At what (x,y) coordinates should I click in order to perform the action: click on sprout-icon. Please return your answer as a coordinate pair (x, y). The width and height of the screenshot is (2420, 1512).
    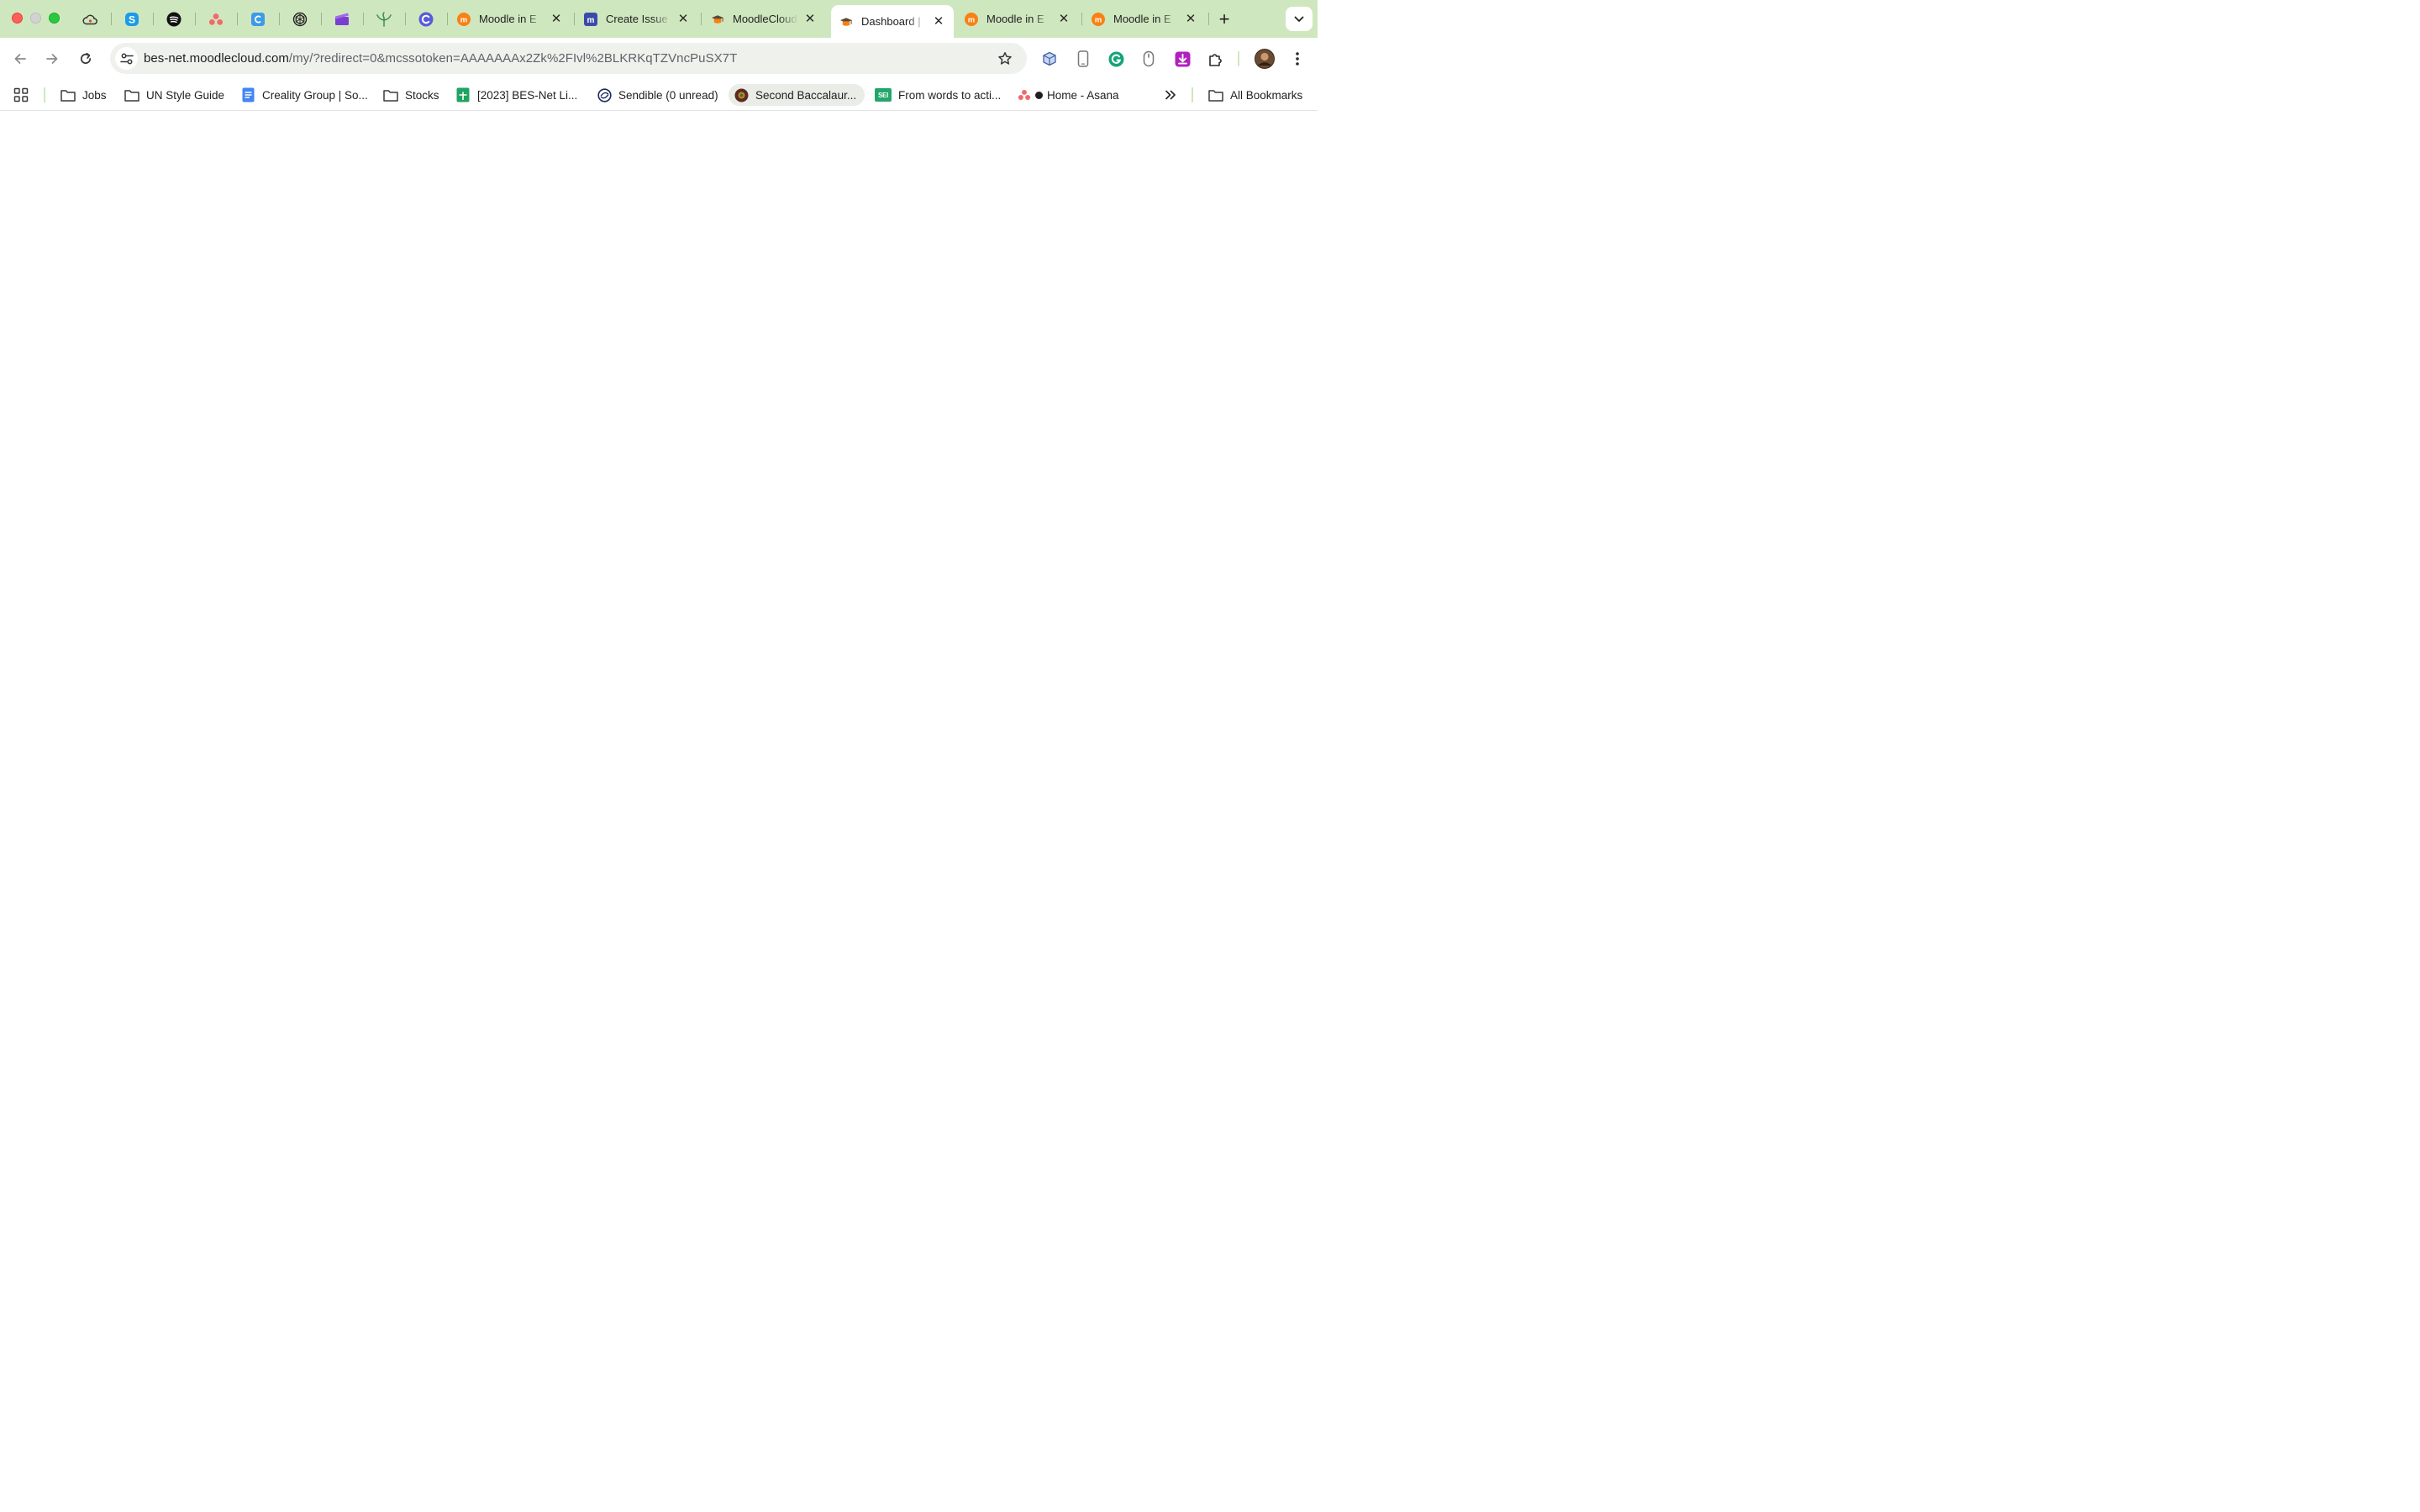
    Looking at the image, I should click on (384, 19).